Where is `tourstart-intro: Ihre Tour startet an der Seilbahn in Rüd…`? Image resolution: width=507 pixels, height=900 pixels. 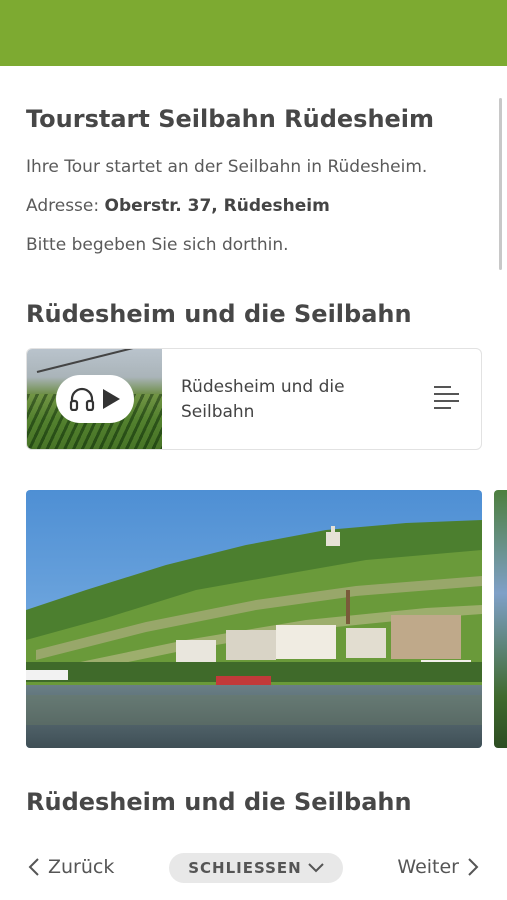 tourstart-intro: Ihre Tour startet an der Seilbahn in Rüd… is located at coordinates (227, 167).